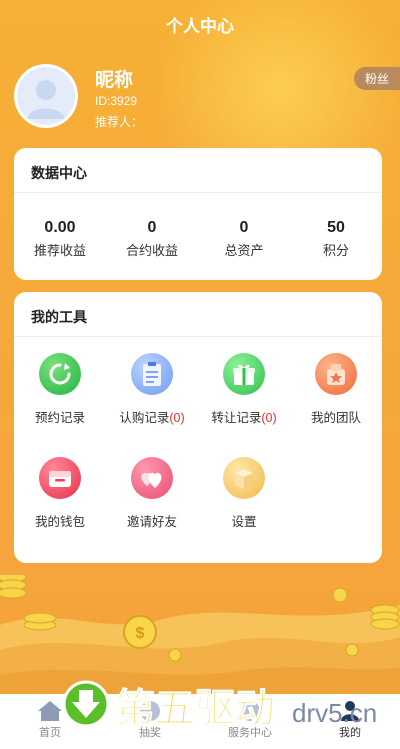  Describe the element at coordinates (244, 478) in the screenshot. I see `box-icon` at that location.